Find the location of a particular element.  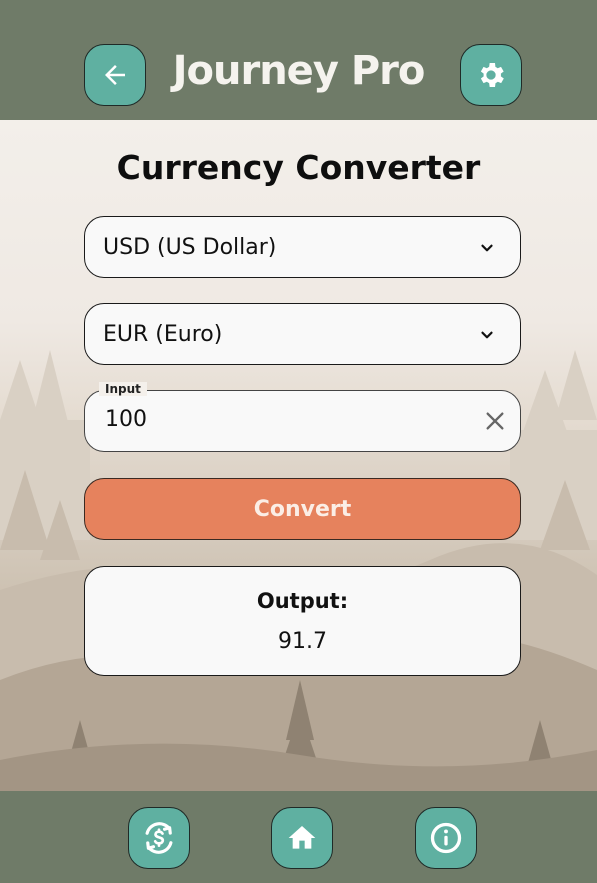

nav-converter-button is located at coordinates (159, 838).